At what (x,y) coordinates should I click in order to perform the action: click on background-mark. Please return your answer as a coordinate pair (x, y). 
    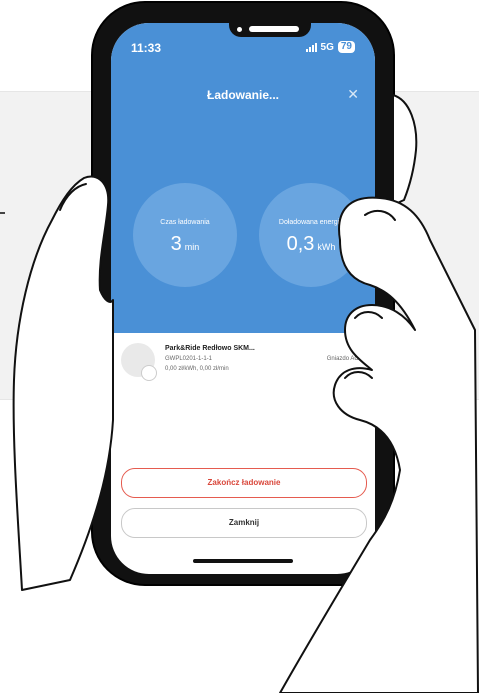
    Looking at the image, I should click on (2, 213).